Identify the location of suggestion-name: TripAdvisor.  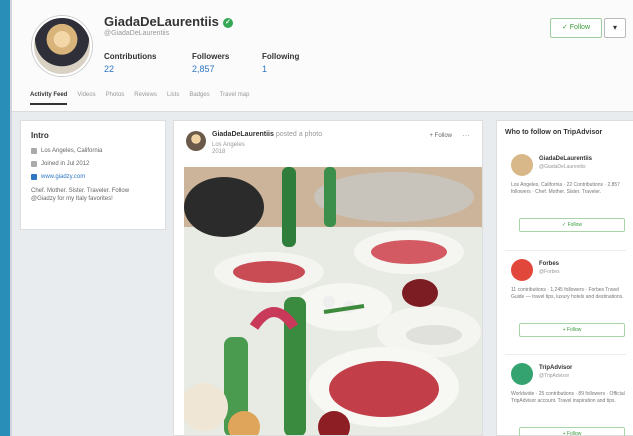
(555, 368).